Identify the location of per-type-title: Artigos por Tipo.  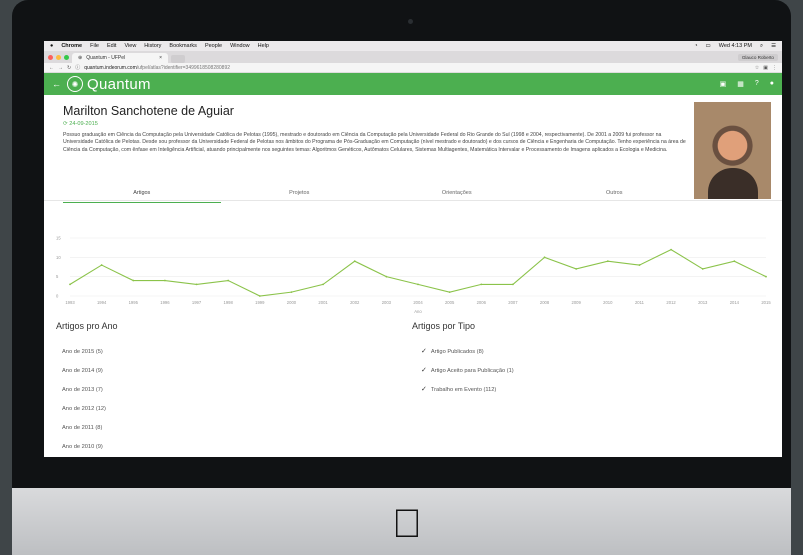
(444, 326).